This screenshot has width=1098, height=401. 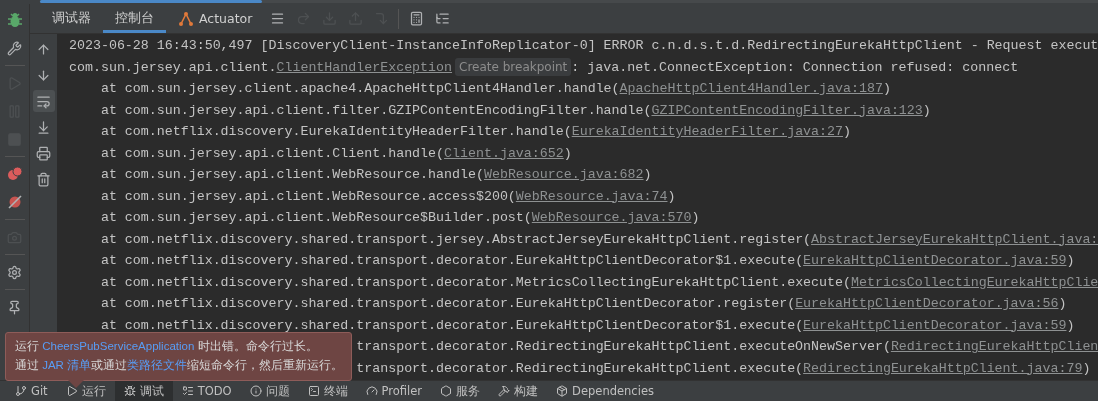 I want to click on terminal-icon, so click(x=313, y=391).